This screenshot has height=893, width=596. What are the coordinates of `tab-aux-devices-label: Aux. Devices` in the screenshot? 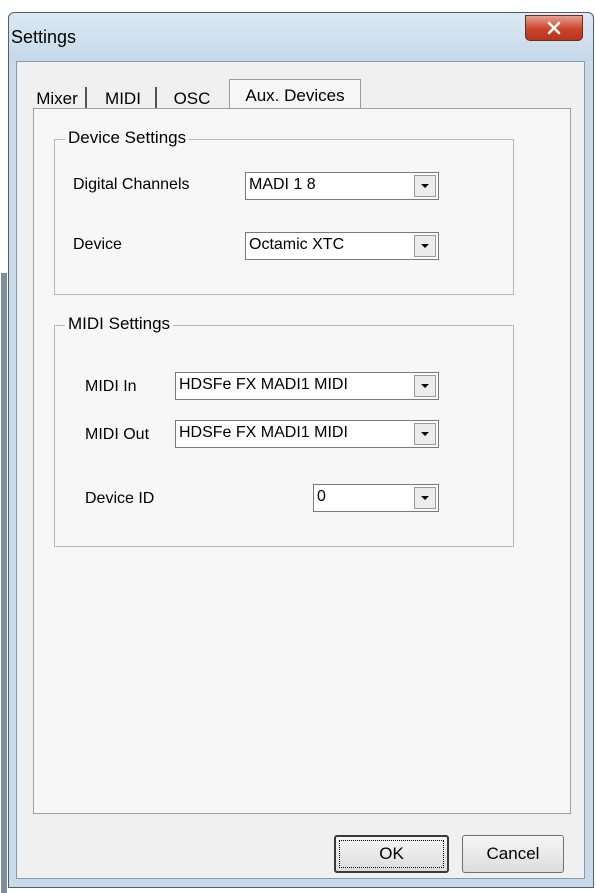 It's located at (295, 95).